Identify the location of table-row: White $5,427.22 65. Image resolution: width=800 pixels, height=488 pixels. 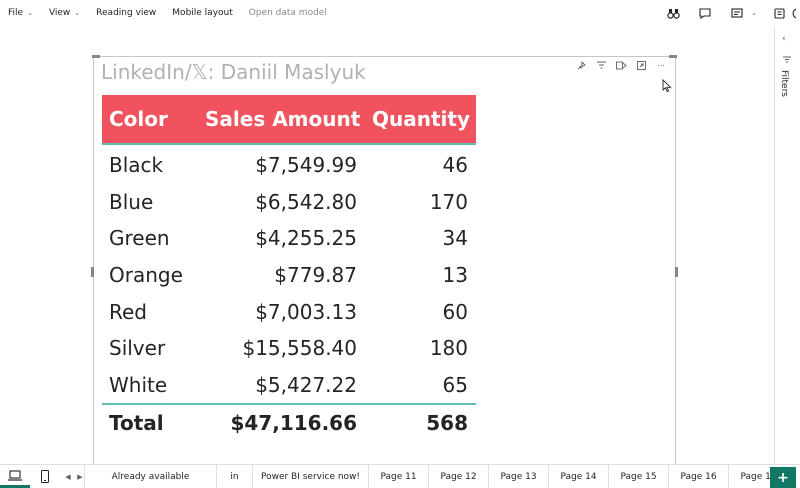
(289, 385).